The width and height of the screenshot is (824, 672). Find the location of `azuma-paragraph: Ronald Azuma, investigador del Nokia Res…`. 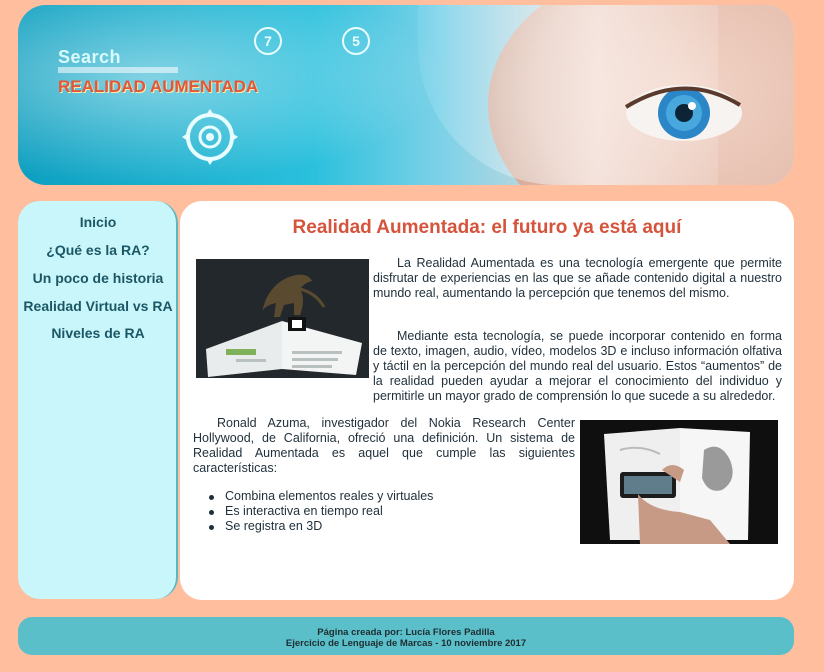

azuma-paragraph: Ronald Azuma, investigador del Nokia Res… is located at coordinates (384, 445).